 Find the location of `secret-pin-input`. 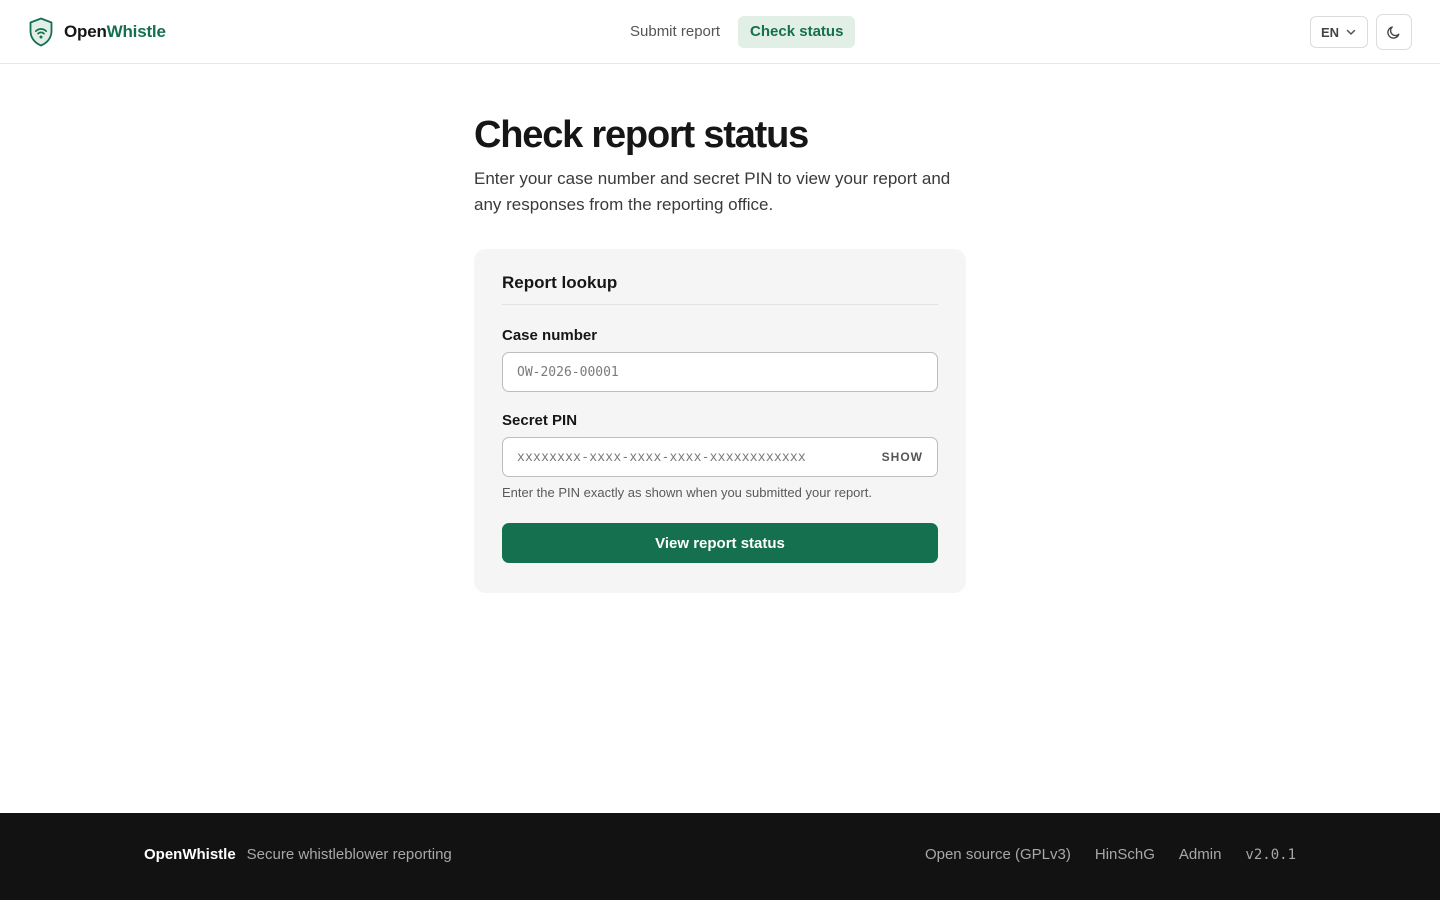

secret-pin-input is located at coordinates (720, 457).